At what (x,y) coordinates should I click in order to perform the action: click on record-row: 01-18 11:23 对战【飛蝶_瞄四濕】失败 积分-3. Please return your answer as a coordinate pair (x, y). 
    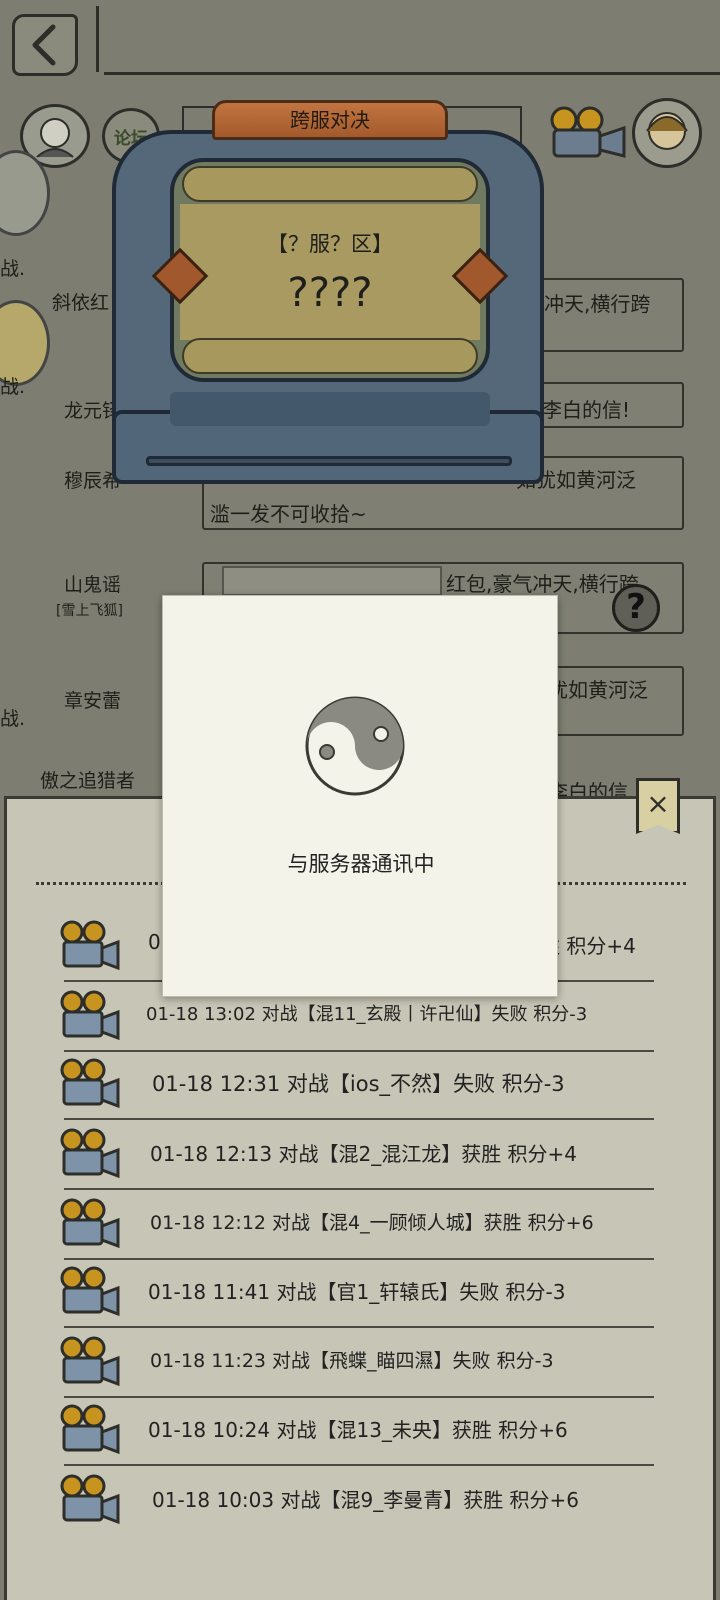
    Looking at the image, I should click on (358, 1365).